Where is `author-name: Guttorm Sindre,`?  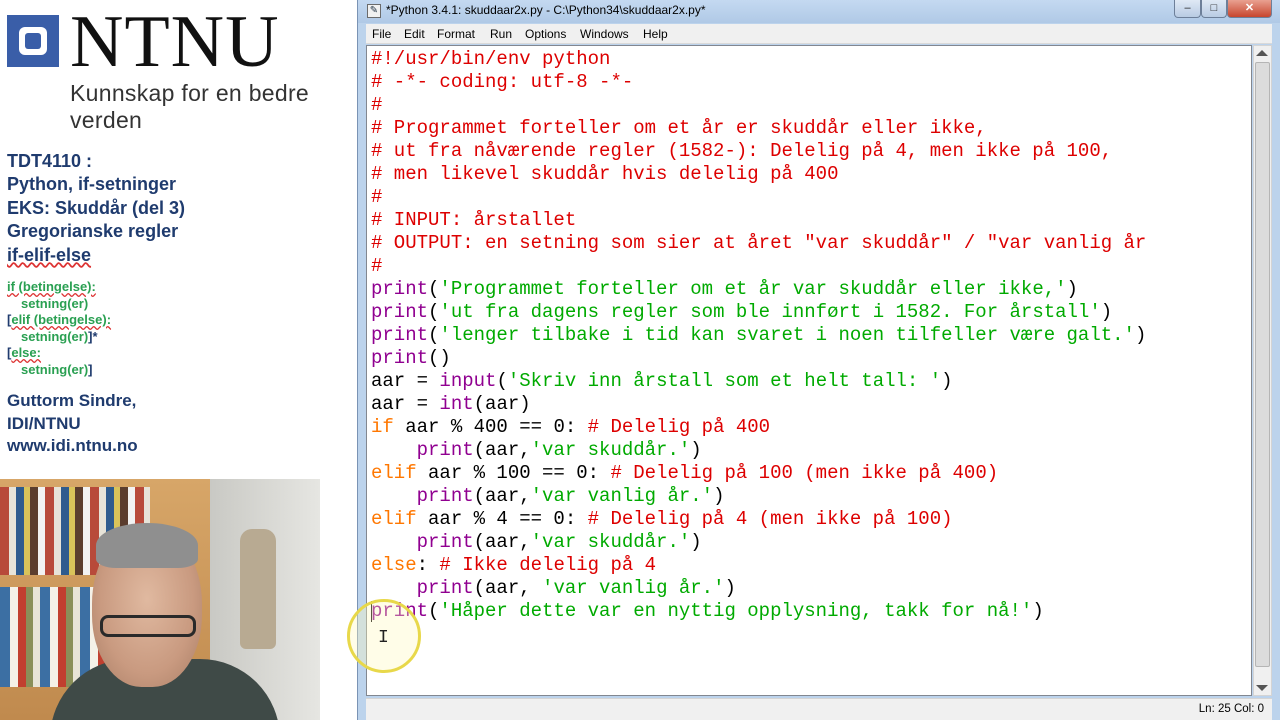 author-name: Guttorm Sindre, is located at coordinates (72, 400).